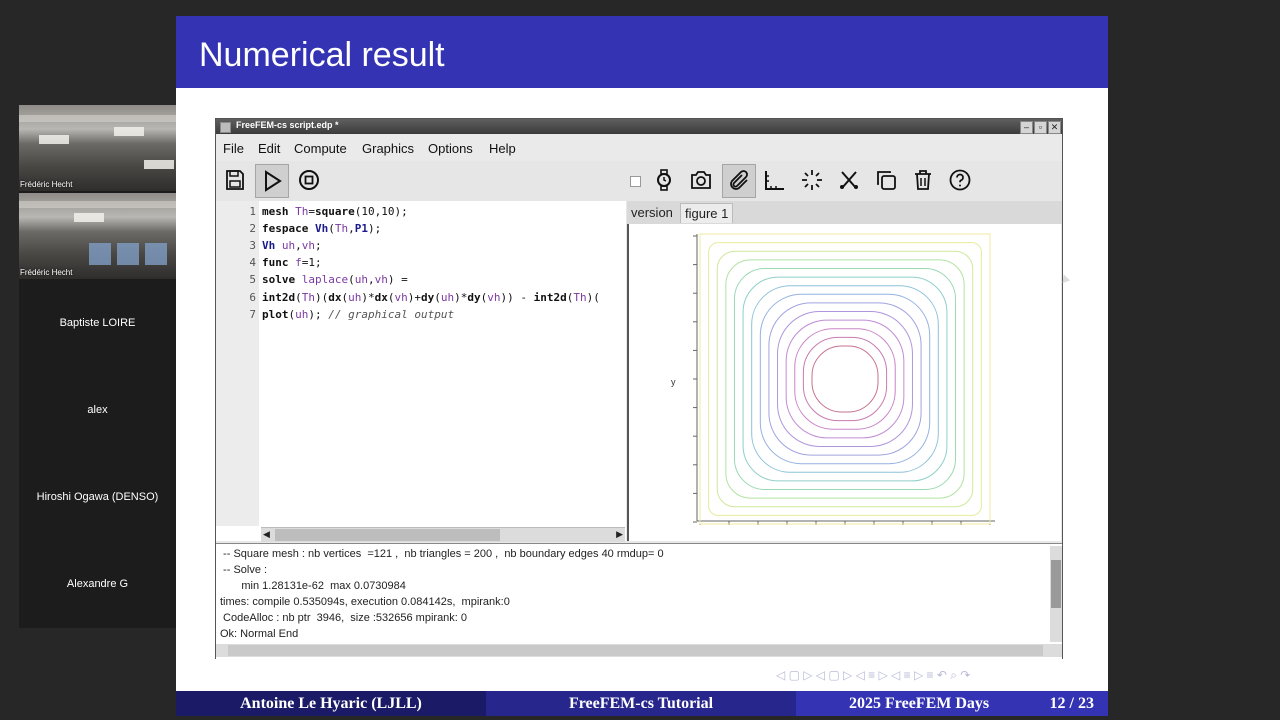 The image size is (1280, 720). I want to click on menu-options: Options, so click(450, 148).